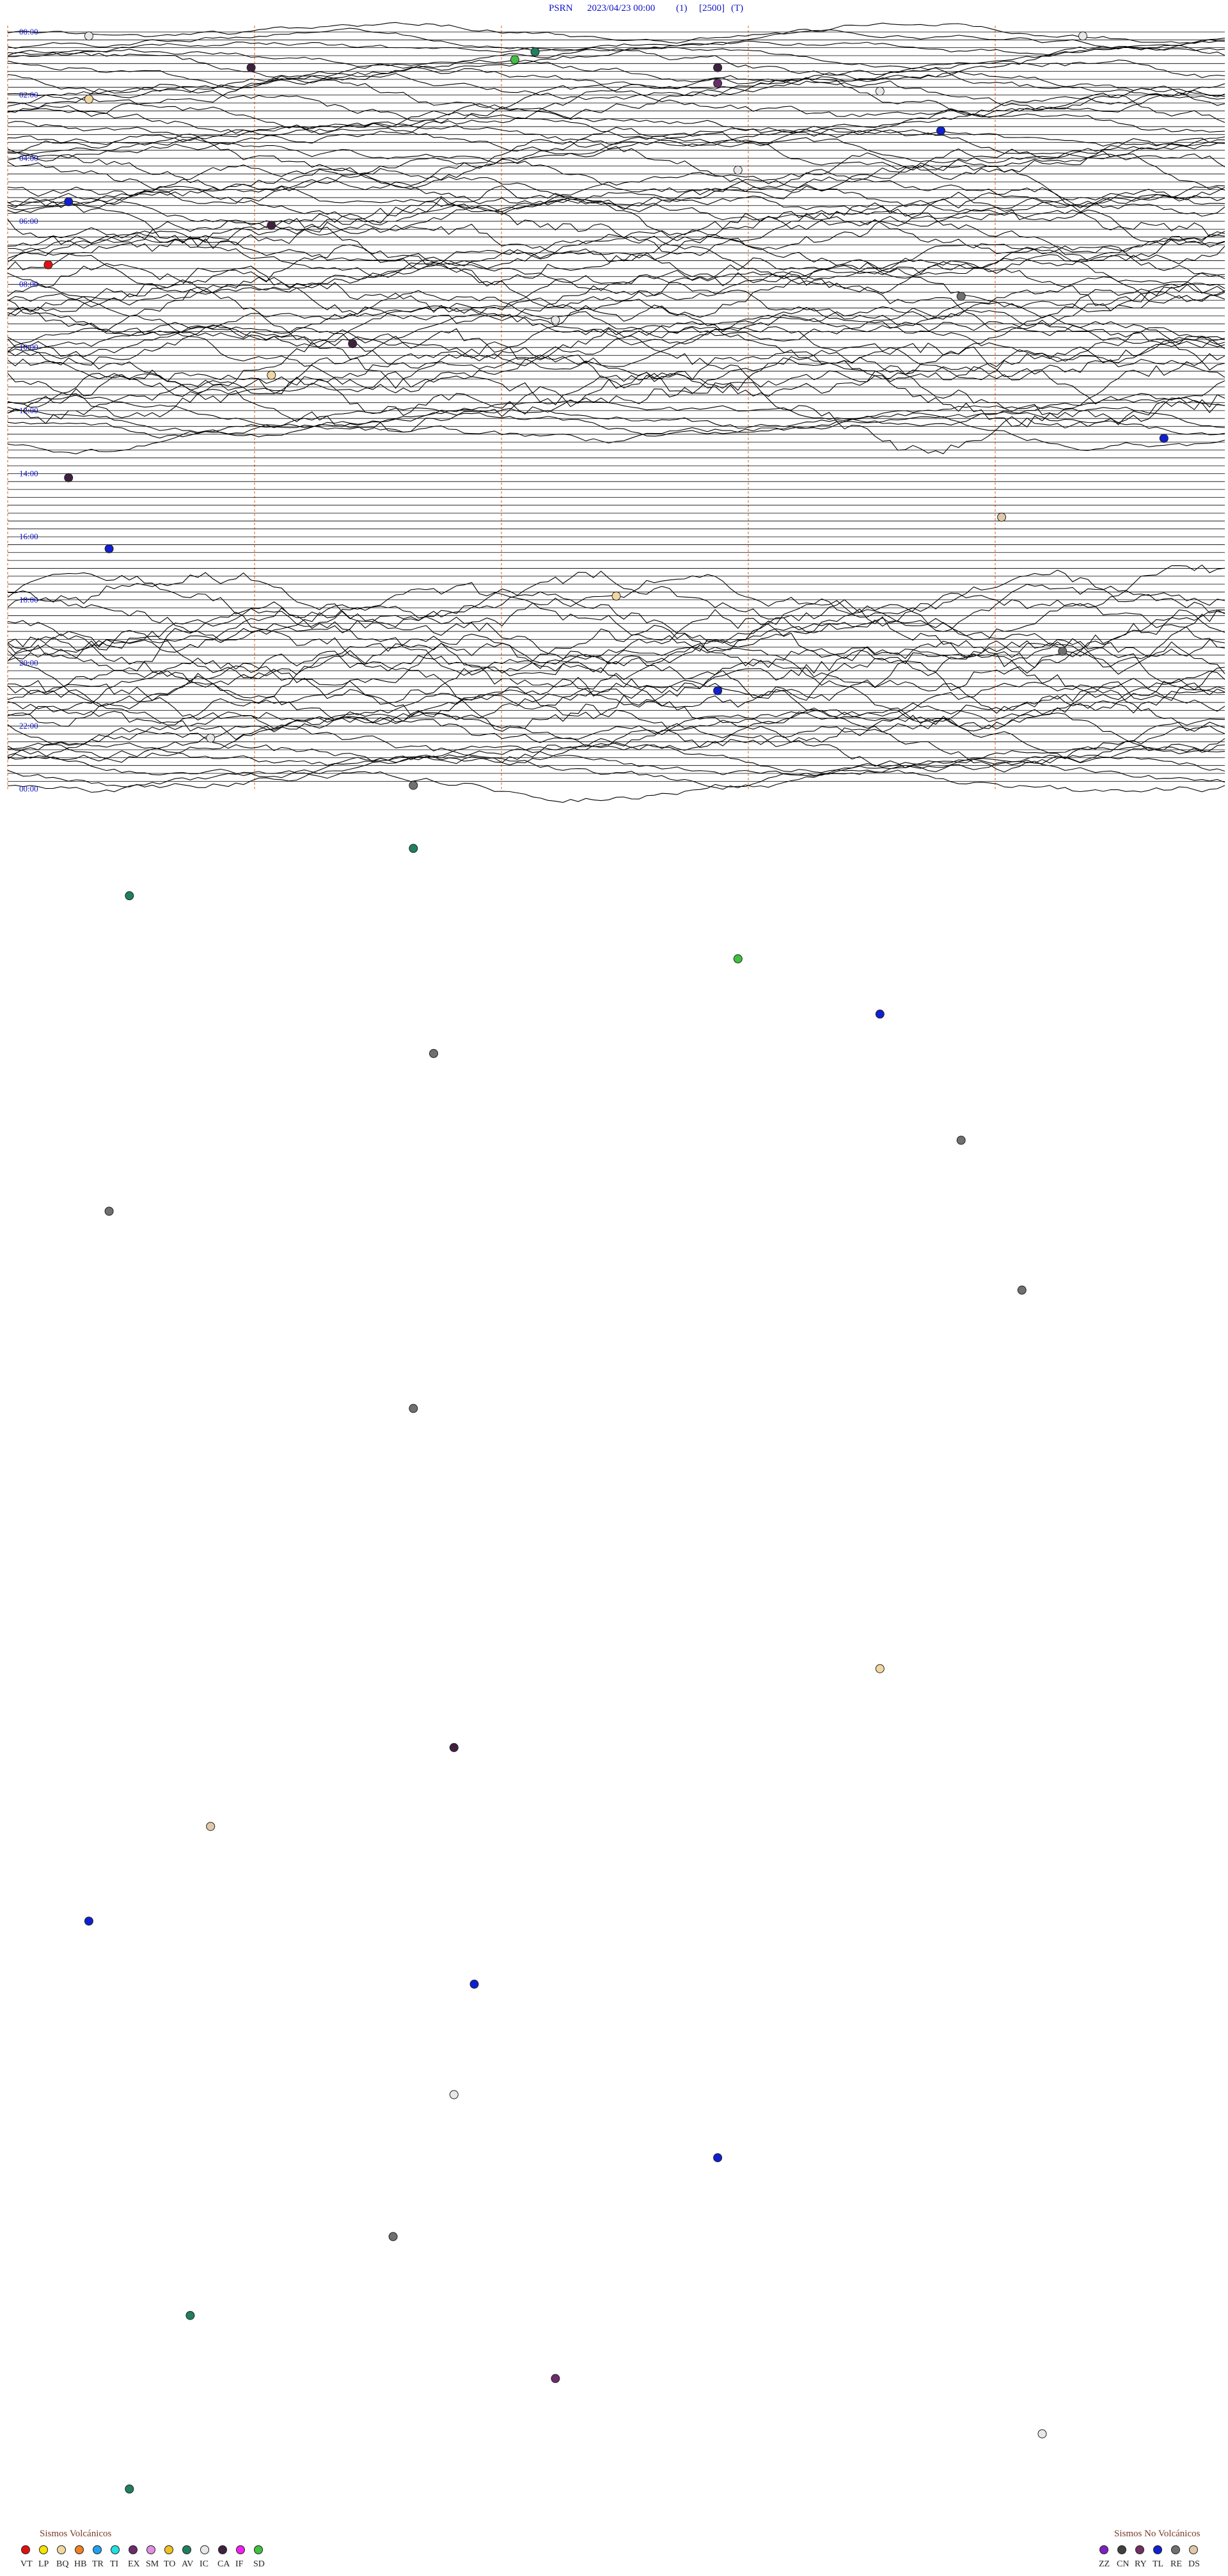 The width and height of the screenshot is (1228, 2576). I want to click on legend-label-ds: DS, so click(1194, 2564).